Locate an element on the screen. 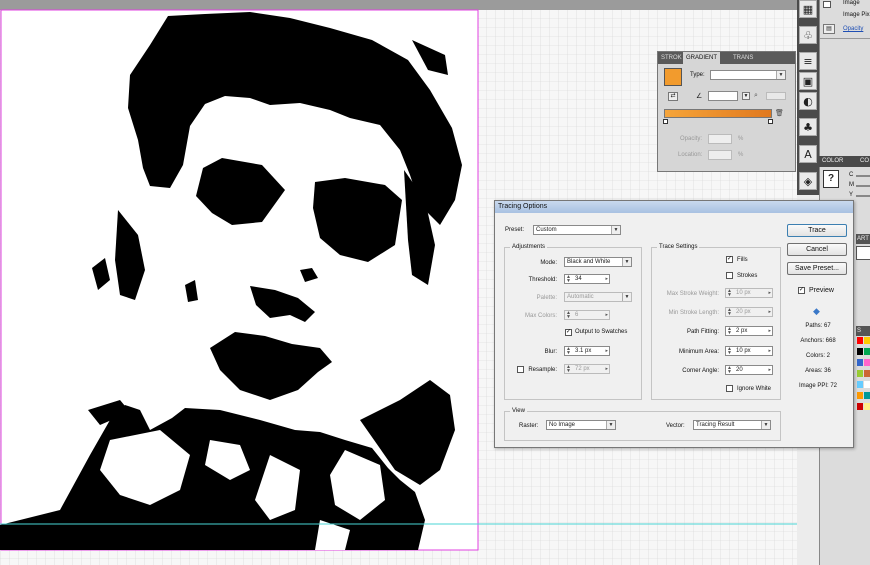 This screenshot has width=870, height=565. type-select: ▼ is located at coordinates (748, 75).